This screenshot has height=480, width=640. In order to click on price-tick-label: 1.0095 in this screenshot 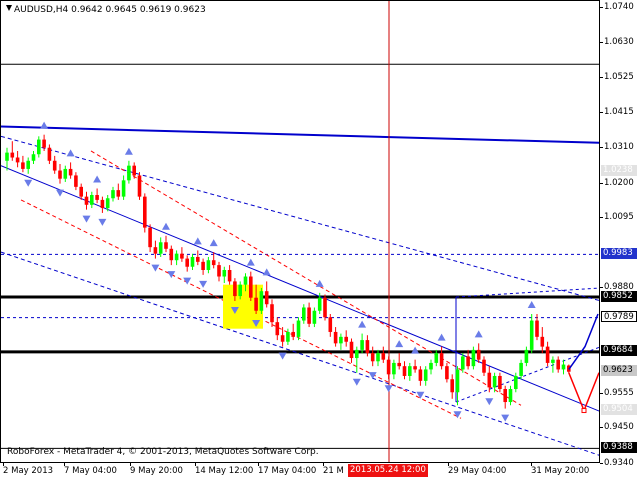, I will do `click(617, 216)`.